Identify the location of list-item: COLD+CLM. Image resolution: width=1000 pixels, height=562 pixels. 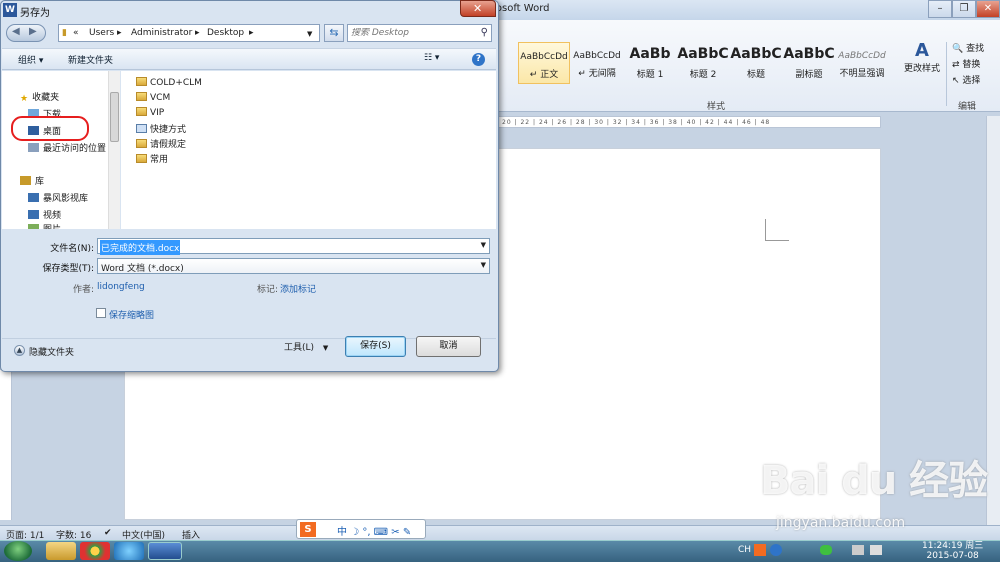
(169, 82).